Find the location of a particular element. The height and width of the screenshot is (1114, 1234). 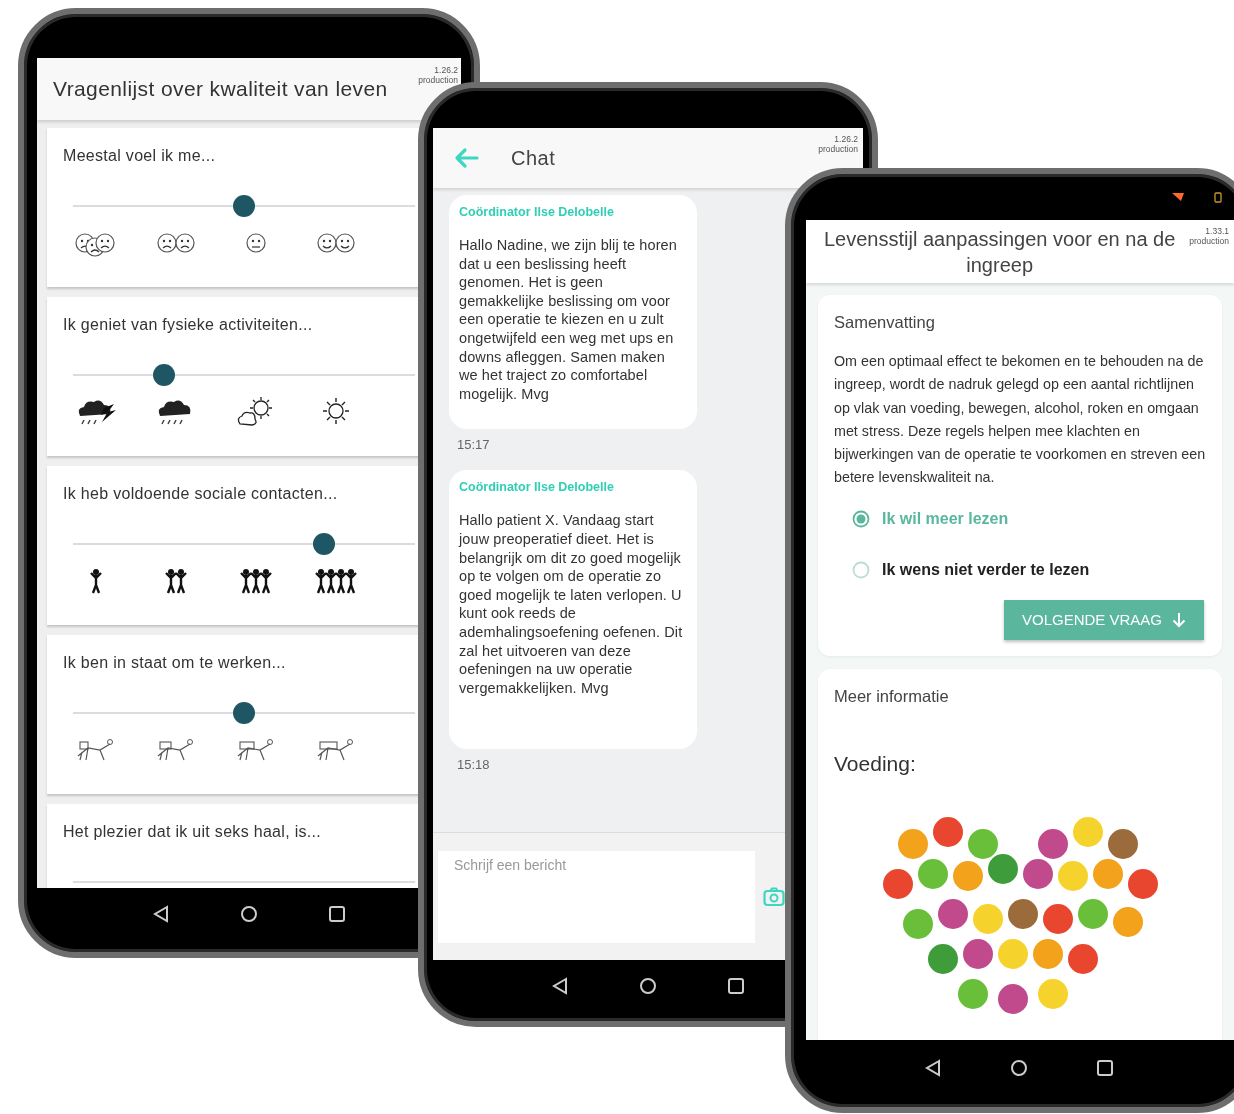

battery-icon is located at coordinates (1218, 197).